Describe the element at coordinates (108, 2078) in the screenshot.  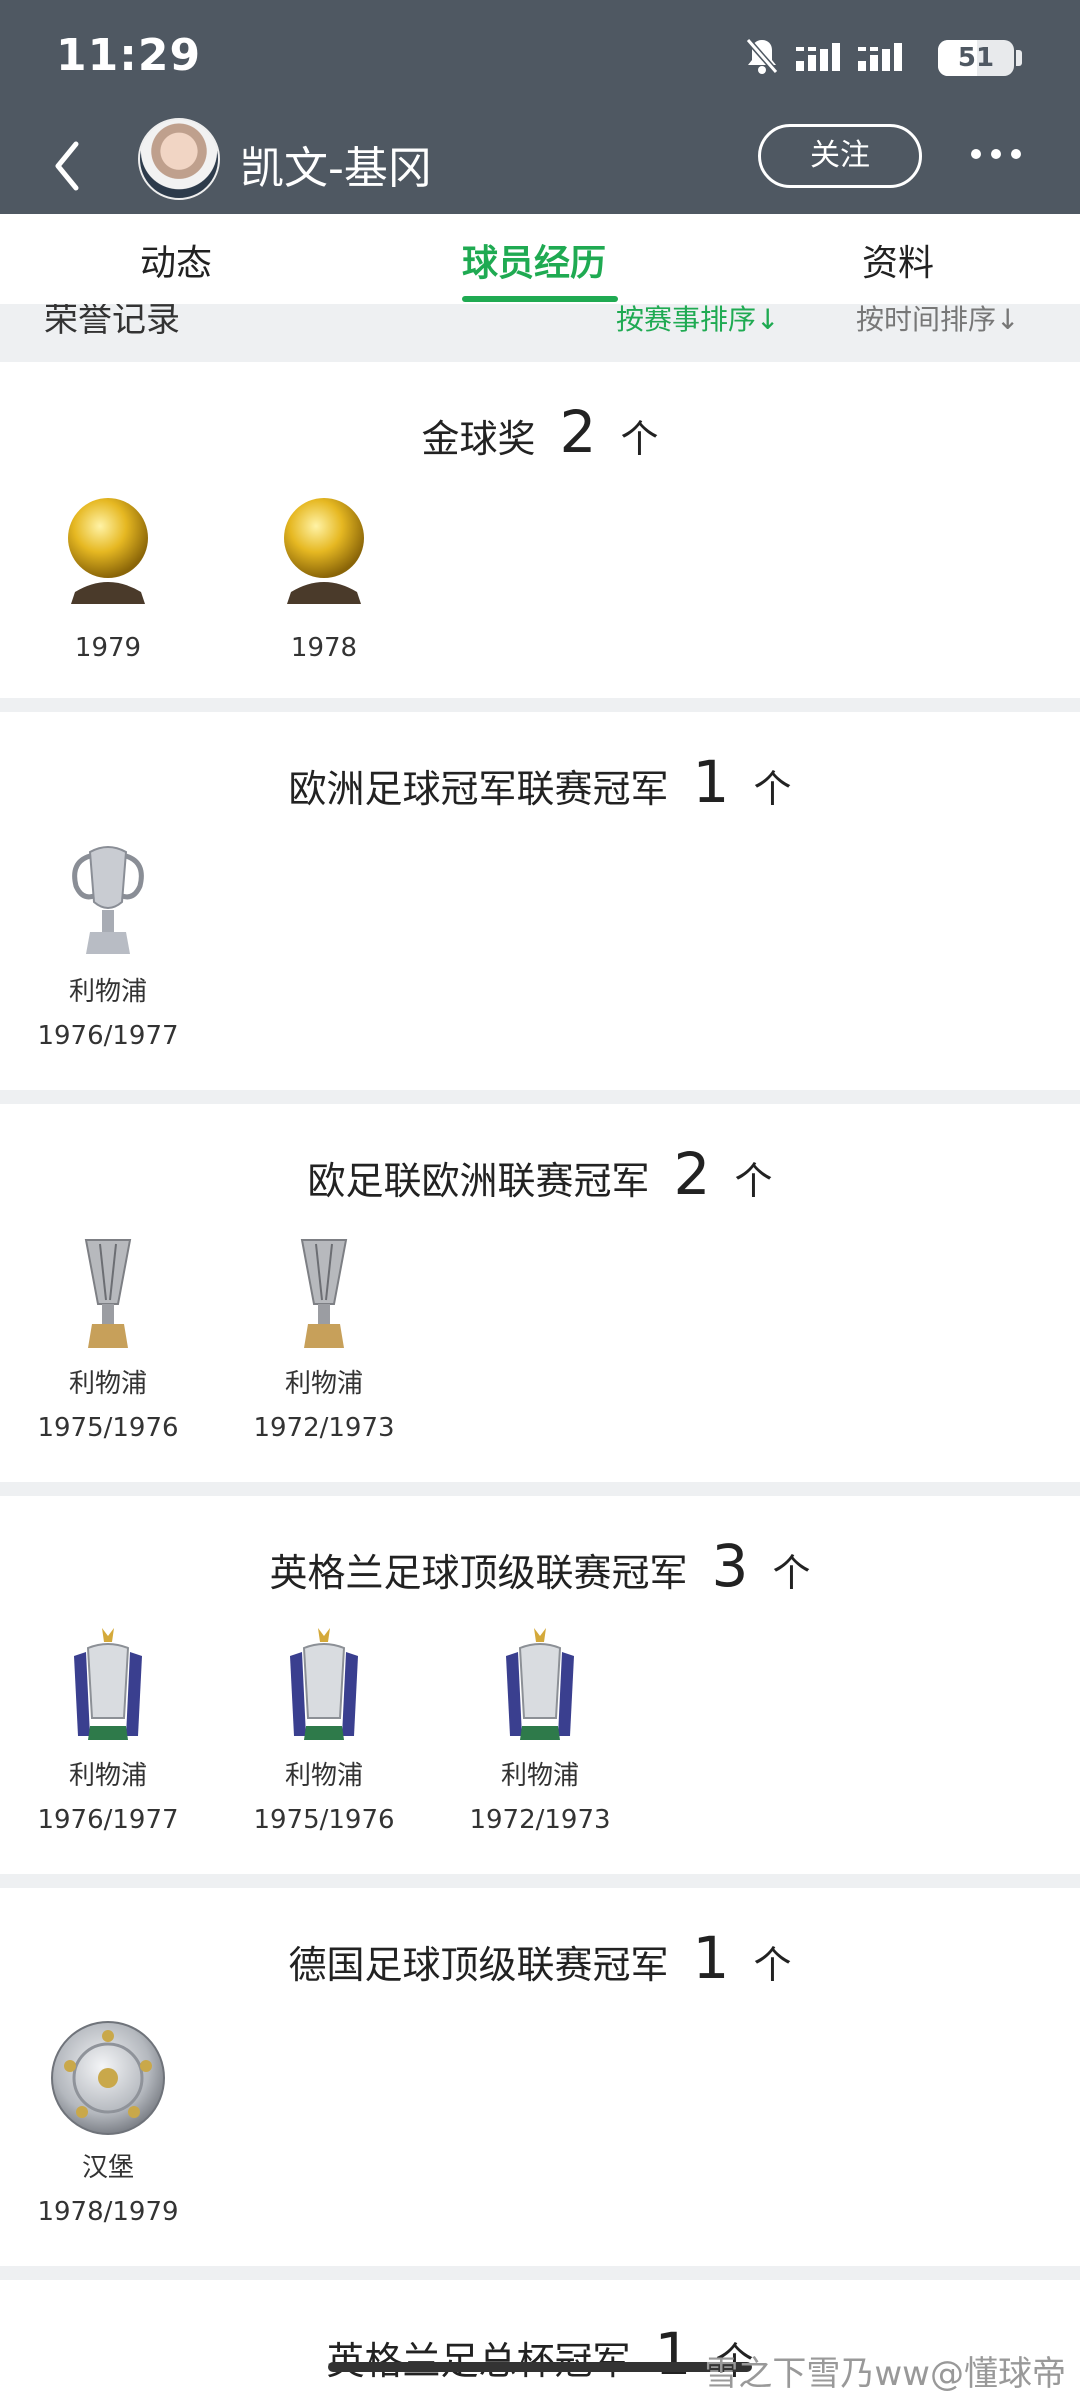
I see `bundesliga-shield-icon` at that location.